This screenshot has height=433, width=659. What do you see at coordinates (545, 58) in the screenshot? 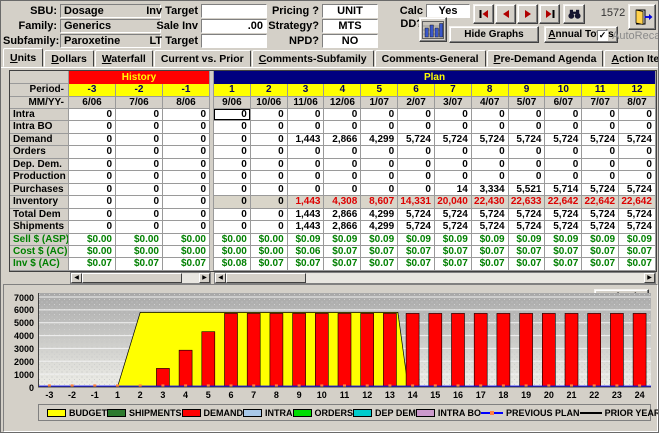
I see `tab-pre-demand-agenda: Pre-Demand Agenda` at bounding box center [545, 58].